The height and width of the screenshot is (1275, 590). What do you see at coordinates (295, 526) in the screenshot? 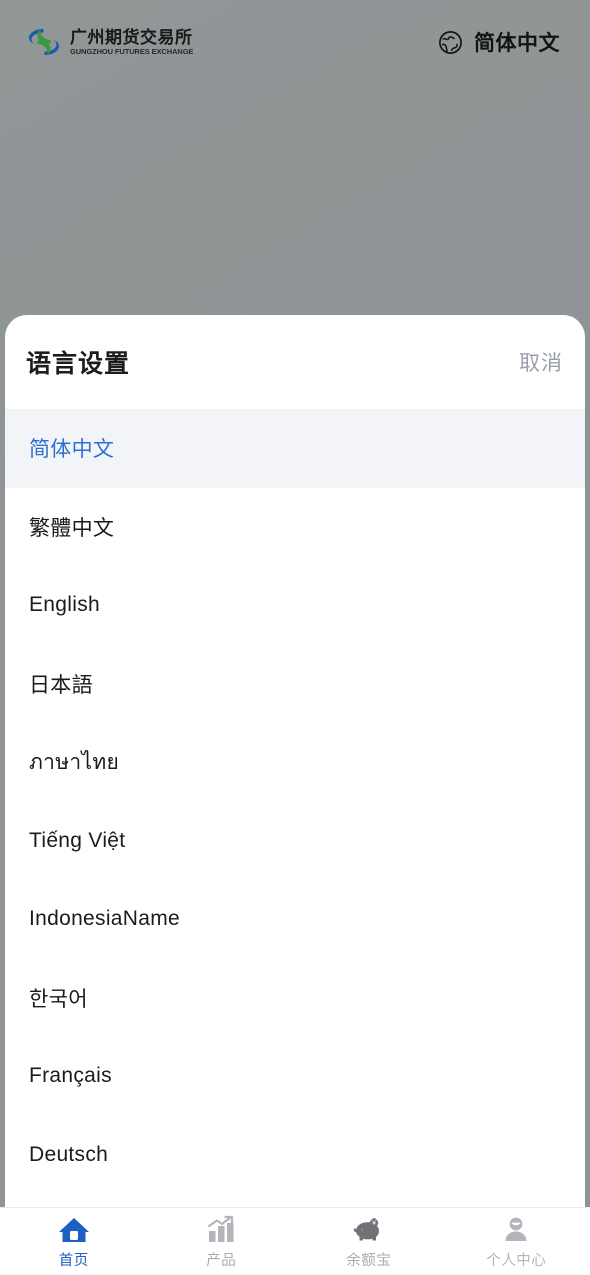
I see `language-option: 繁體中文` at bounding box center [295, 526].